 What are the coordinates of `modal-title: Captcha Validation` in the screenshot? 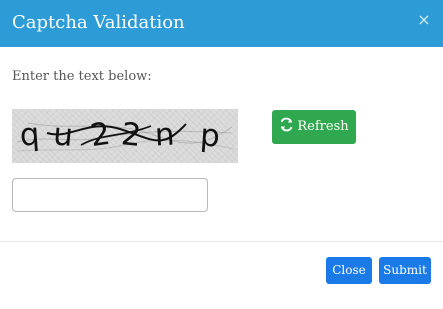 It's located at (98, 22).